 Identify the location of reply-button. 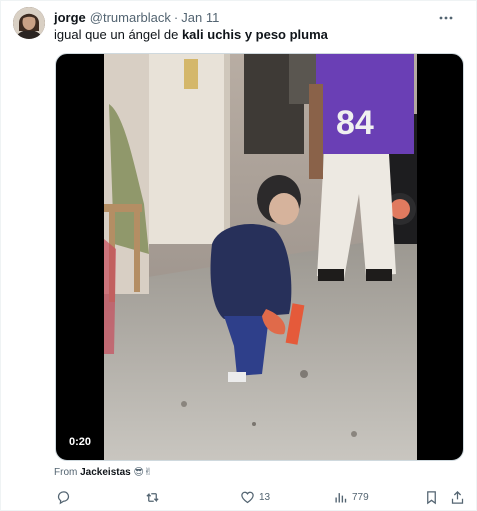
(65, 497).